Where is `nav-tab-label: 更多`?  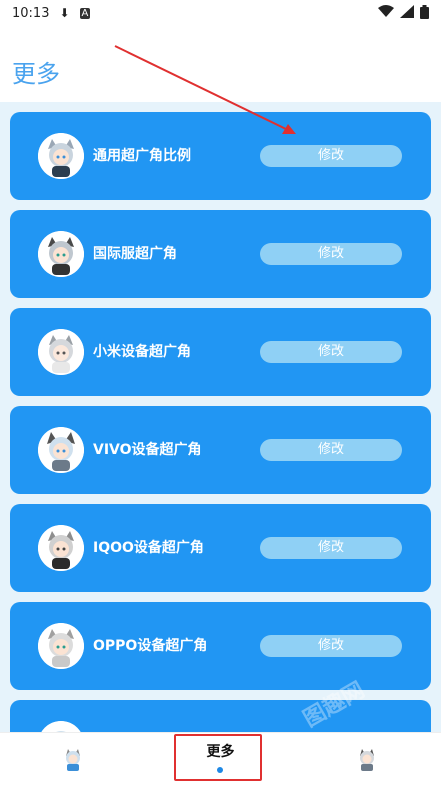
nav-tab-label: 更多 is located at coordinates (220, 752).